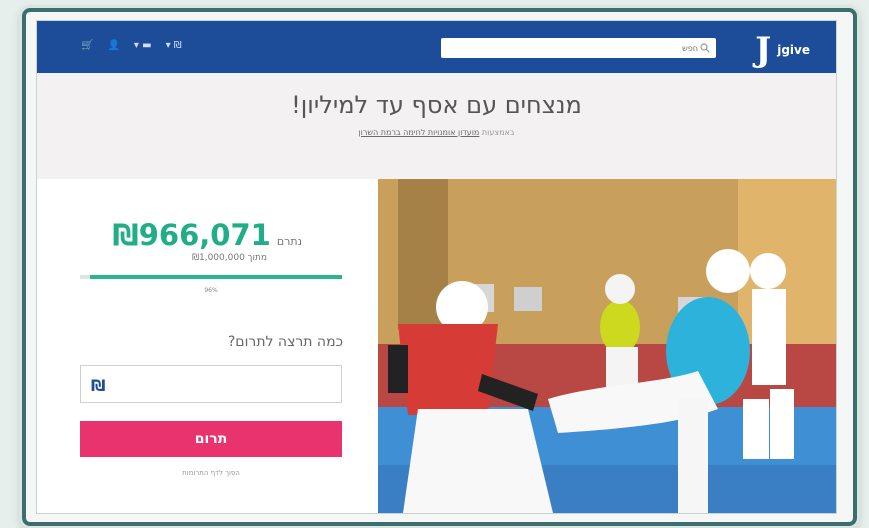  Describe the element at coordinates (436, 105) in the screenshot. I see `campaign-title: מנצחים עם אסף עד למיליון!` at that location.